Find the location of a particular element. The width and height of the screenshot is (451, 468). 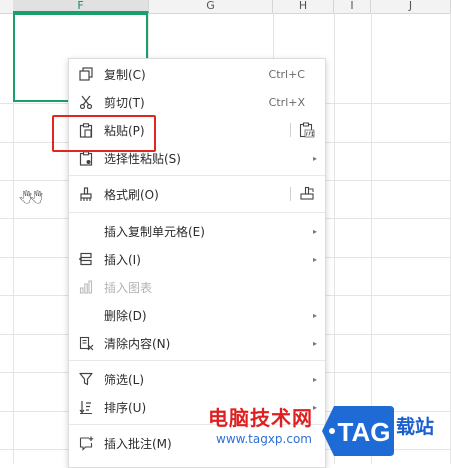

column-header-j: J is located at coordinates (411, 6).